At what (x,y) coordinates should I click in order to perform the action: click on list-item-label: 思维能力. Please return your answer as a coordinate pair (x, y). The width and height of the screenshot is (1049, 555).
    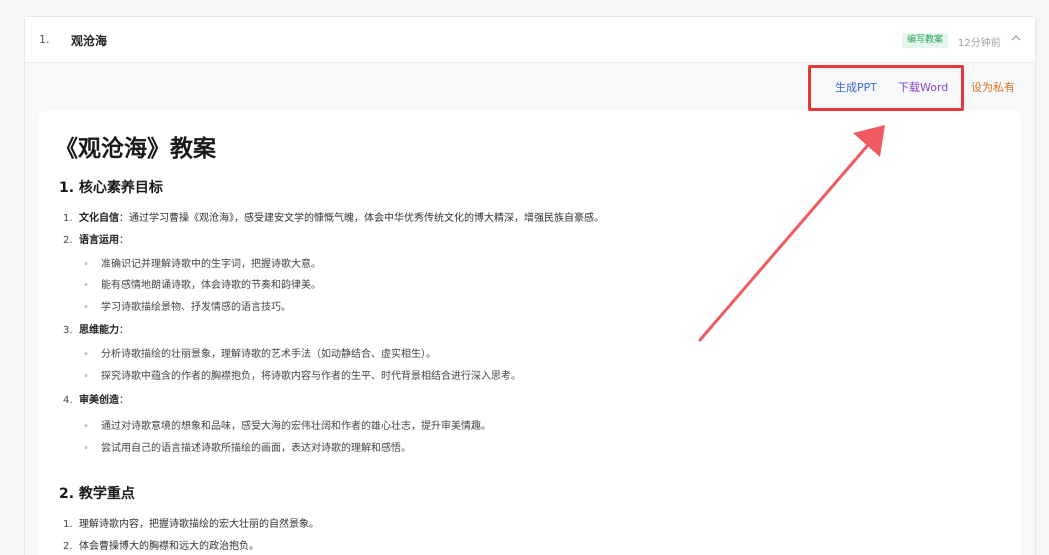
    Looking at the image, I should click on (99, 330).